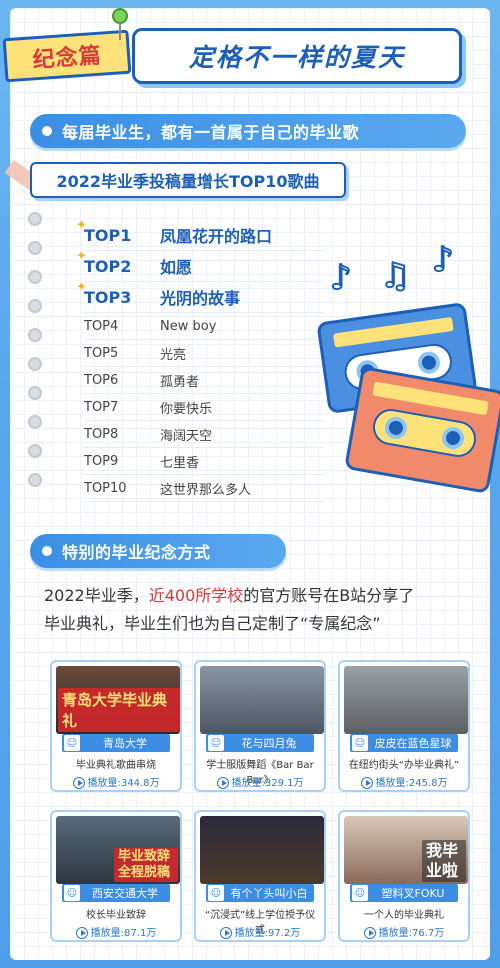  Describe the element at coordinates (37, 357) in the screenshot. I see `notebook-rings` at that location.